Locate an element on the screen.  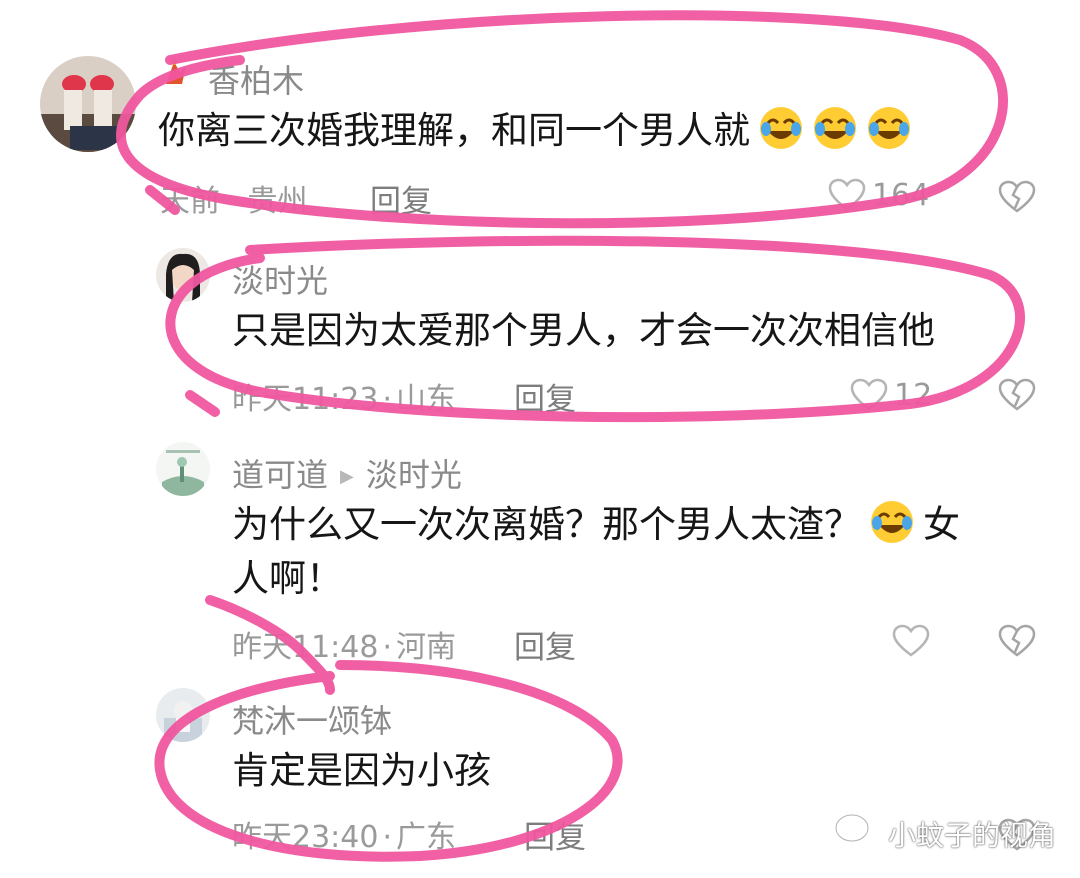
comment-time: 昨天23:40 is located at coordinates (305, 837).